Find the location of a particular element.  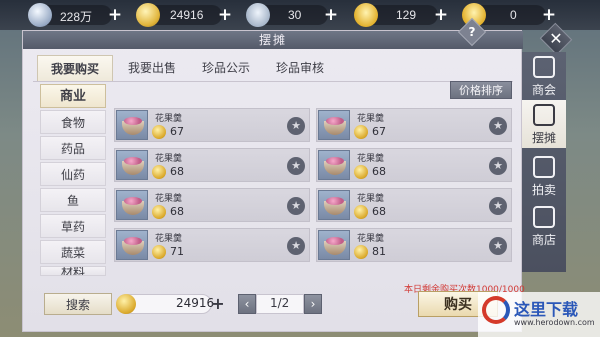

side-item-label: 商店 is located at coordinates (543, 240).